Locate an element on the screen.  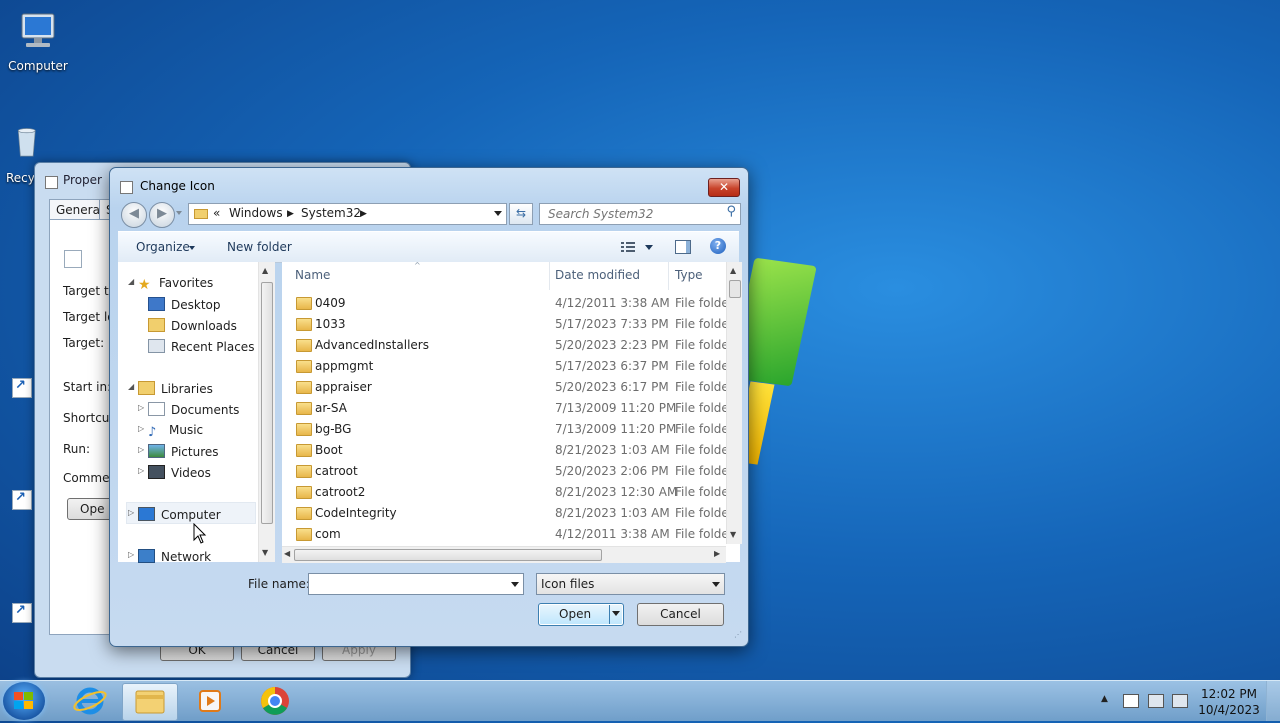
start-button is located at coordinates (24, 701).